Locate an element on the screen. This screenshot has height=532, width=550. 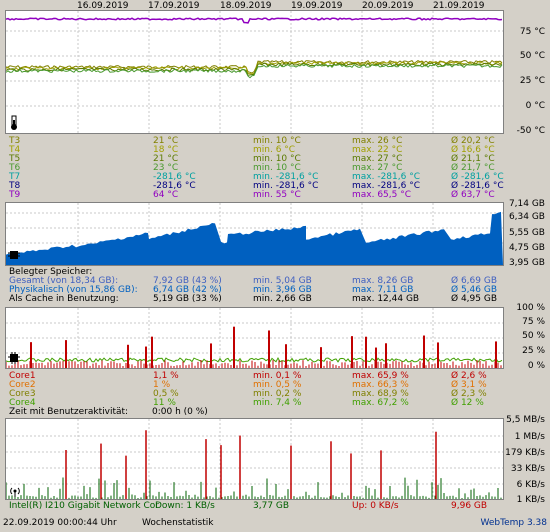
network-adapter: Intel(R) I210 Gigabit Network Cor is located at coordinates (84, 506).